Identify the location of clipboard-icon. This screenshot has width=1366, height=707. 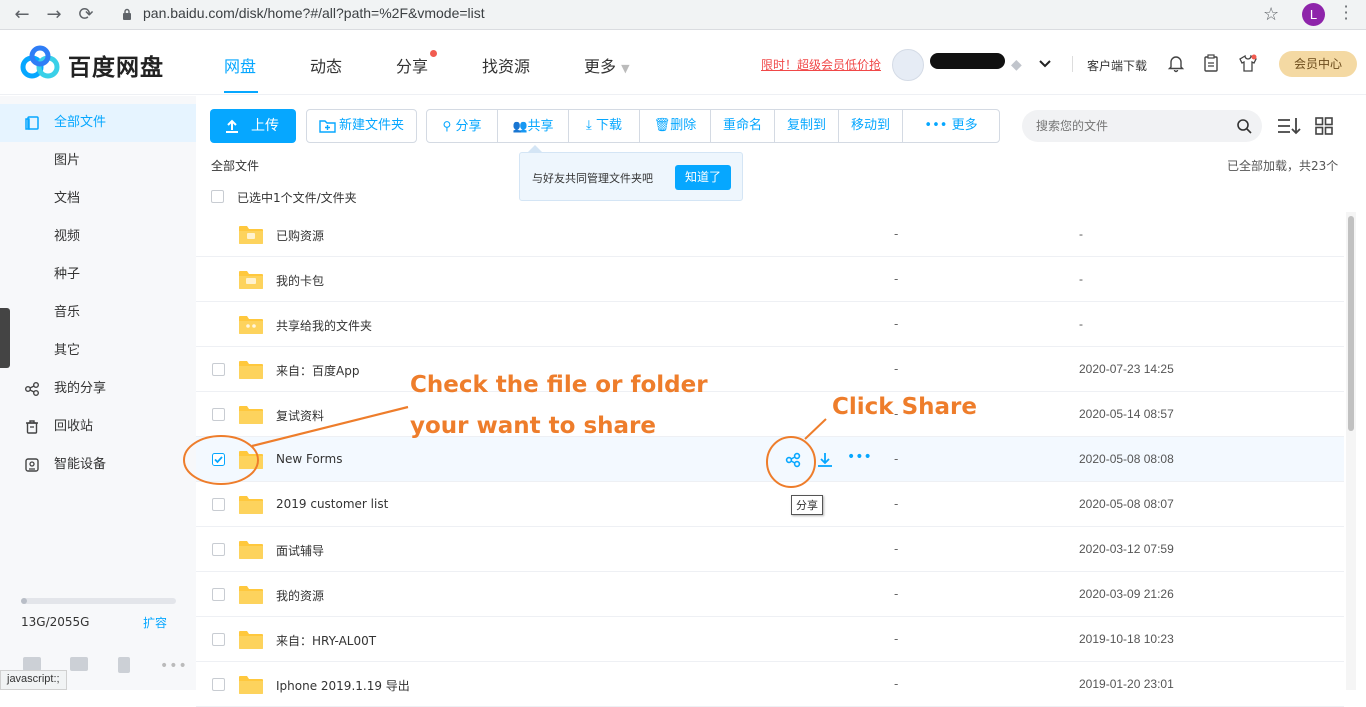
(1211, 63).